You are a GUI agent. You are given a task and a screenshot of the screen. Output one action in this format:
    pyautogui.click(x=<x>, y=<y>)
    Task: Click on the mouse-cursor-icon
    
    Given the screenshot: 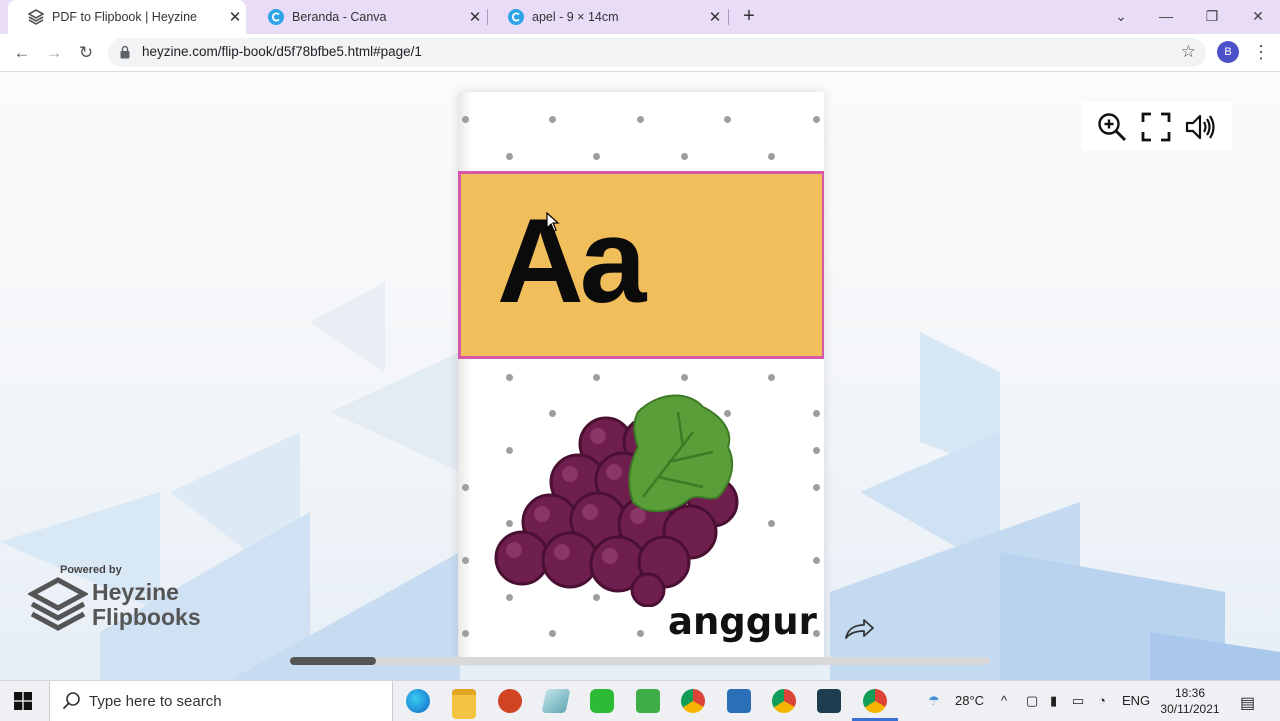 What is the action you would take?
    pyautogui.click(x=553, y=222)
    